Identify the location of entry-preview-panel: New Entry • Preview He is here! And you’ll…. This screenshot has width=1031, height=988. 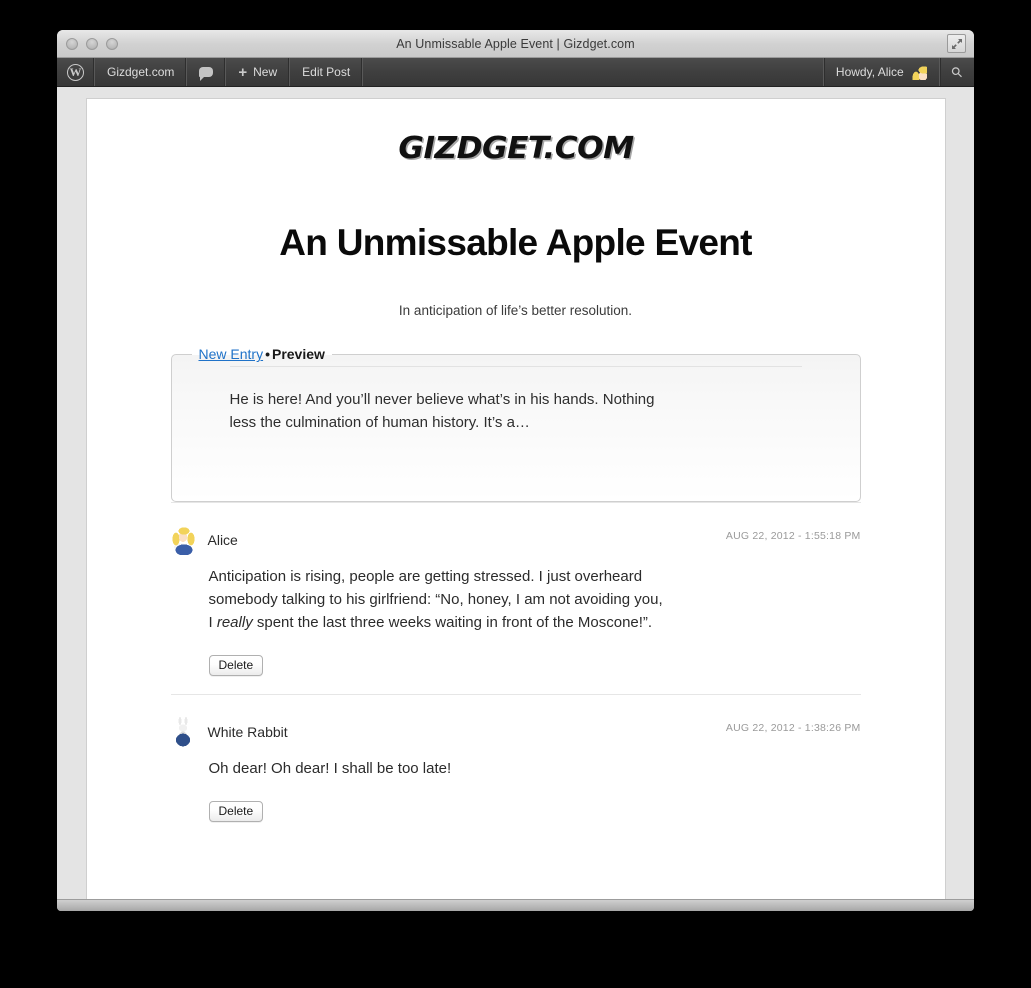
(515, 424).